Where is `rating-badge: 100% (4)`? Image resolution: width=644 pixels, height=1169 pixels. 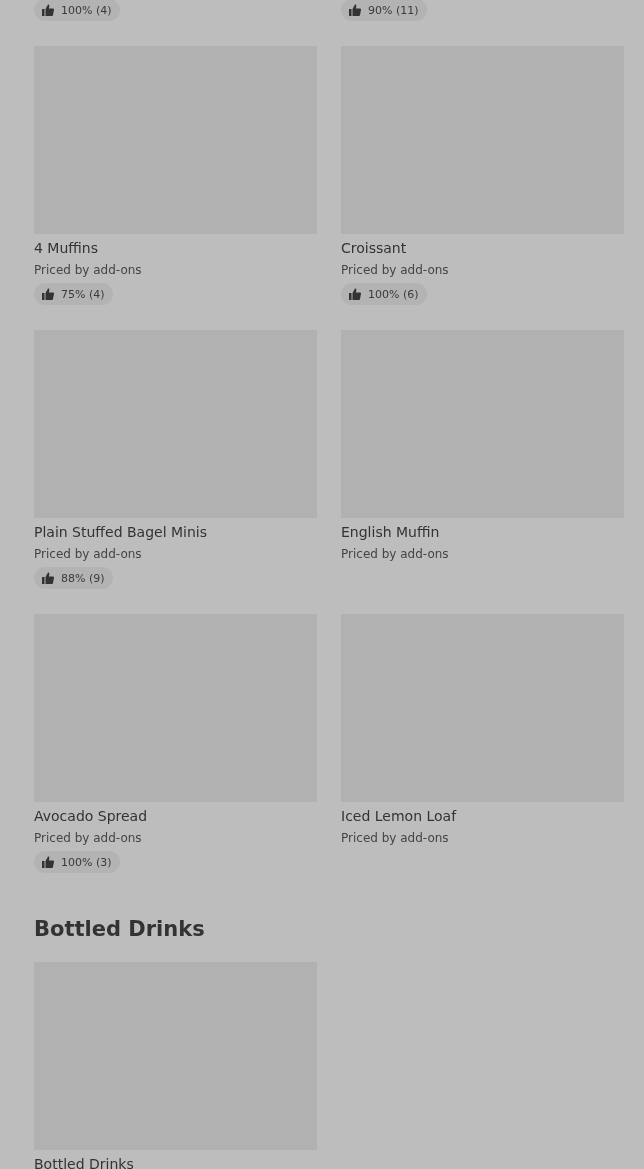
rating-badge: 100% (4) is located at coordinates (77, 10).